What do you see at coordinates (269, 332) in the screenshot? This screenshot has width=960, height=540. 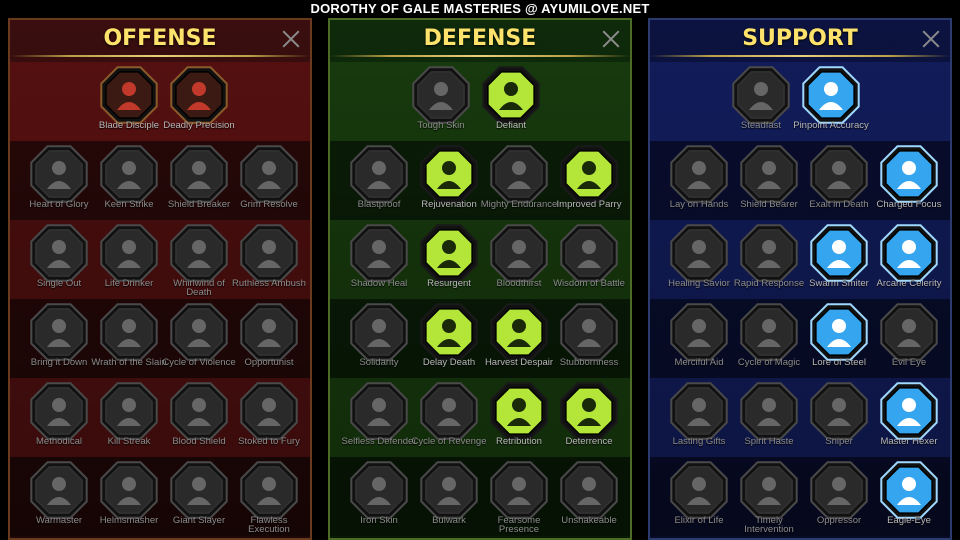 I see `chain-lightning-icon` at bounding box center [269, 332].